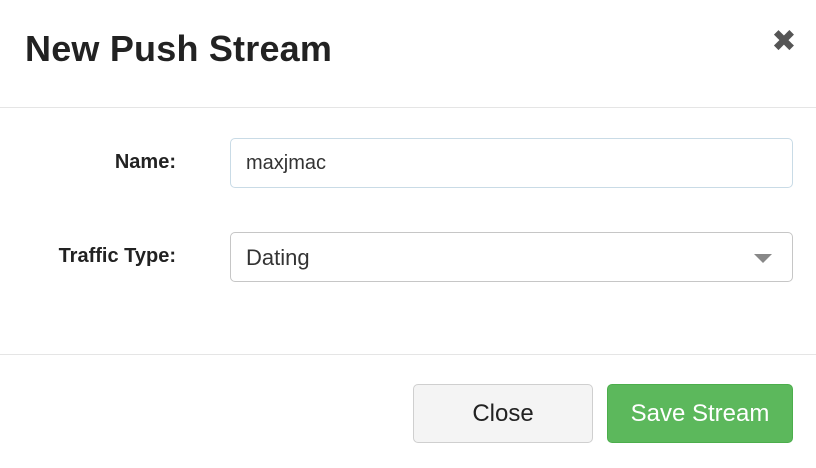  What do you see at coordinates (117, 256) in the screenshot?
I see `traffic-type-label: Traffic Type:` at bounding box center [117, 256].